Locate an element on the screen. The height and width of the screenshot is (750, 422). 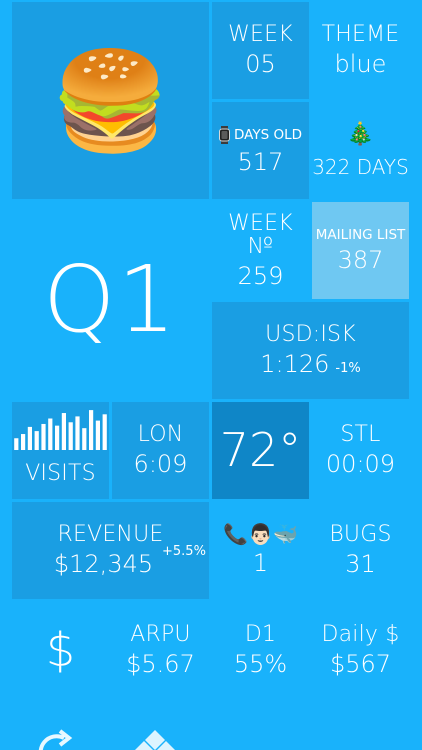
lon-label: LON is located at coordinates (160, 435).